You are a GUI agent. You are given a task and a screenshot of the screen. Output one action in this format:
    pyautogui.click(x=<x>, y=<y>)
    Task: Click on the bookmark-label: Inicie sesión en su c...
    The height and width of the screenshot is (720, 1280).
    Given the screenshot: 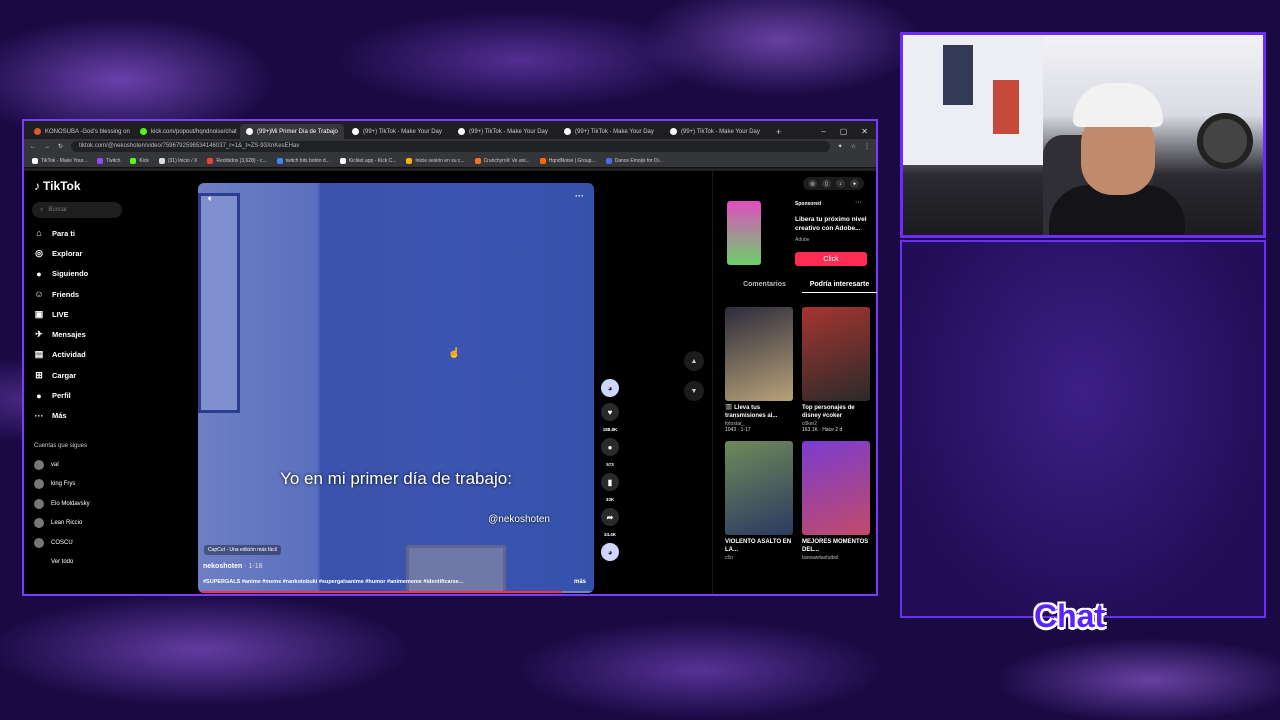 What is the action you would take?
    pyautogui.click(x=440, y=160)
    